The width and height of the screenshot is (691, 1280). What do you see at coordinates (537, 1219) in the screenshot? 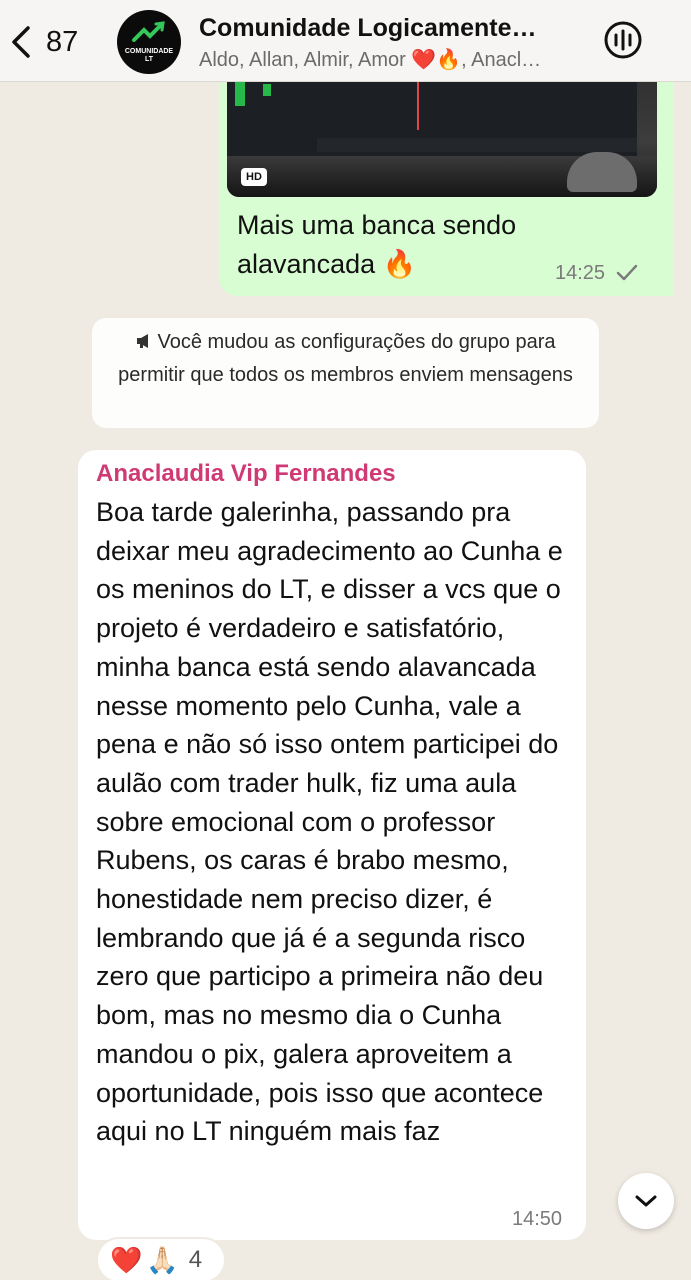
I see `message-time: 14:50` at bounding box center [537, 1219].